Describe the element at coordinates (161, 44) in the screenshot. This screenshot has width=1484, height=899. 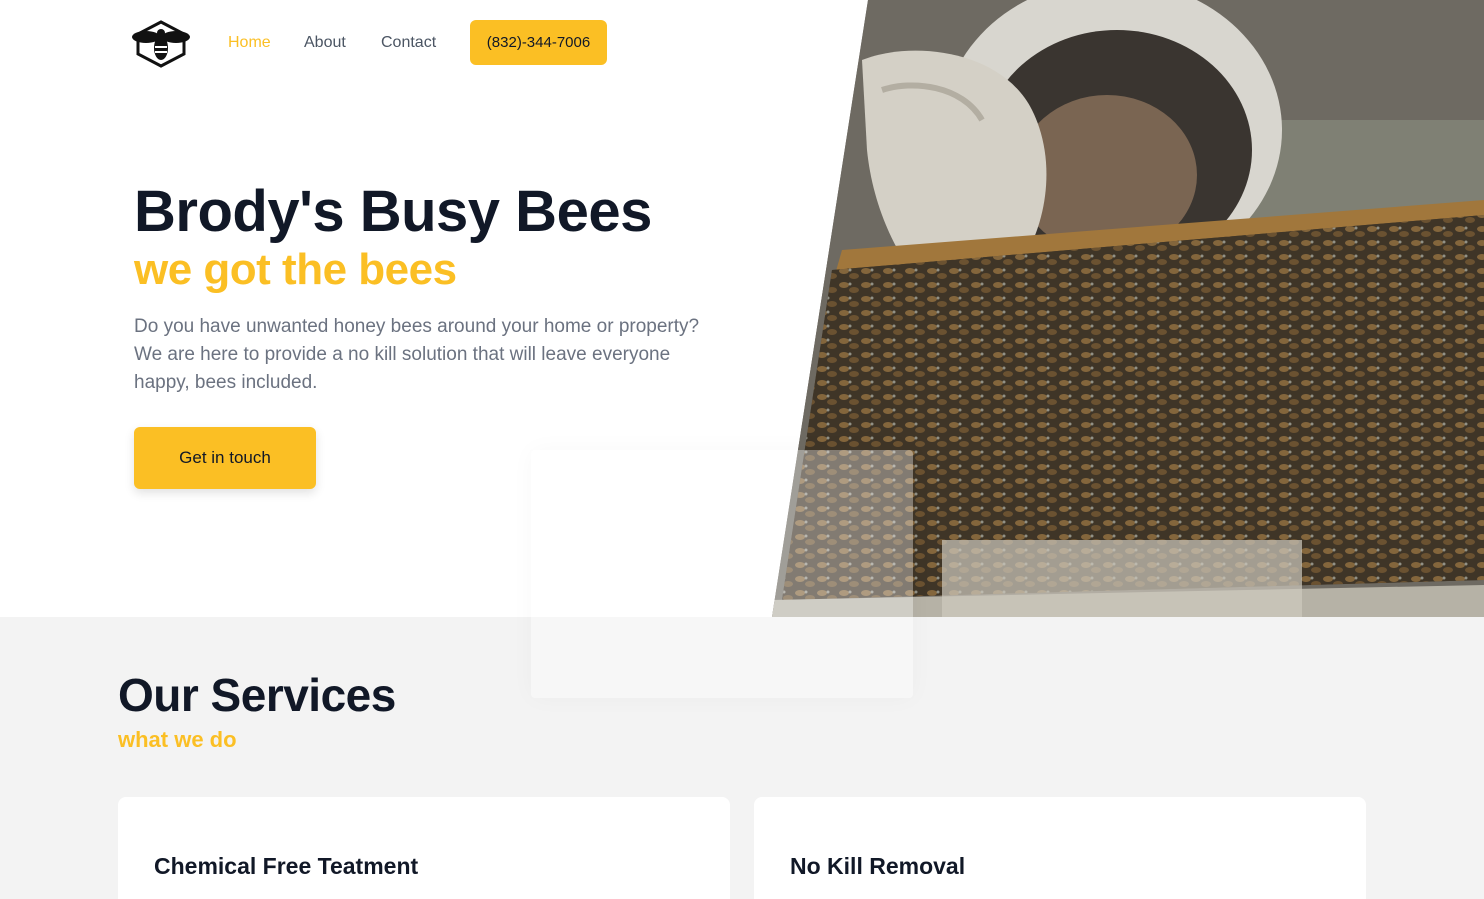
I see `bee-logo-icon` at that location.